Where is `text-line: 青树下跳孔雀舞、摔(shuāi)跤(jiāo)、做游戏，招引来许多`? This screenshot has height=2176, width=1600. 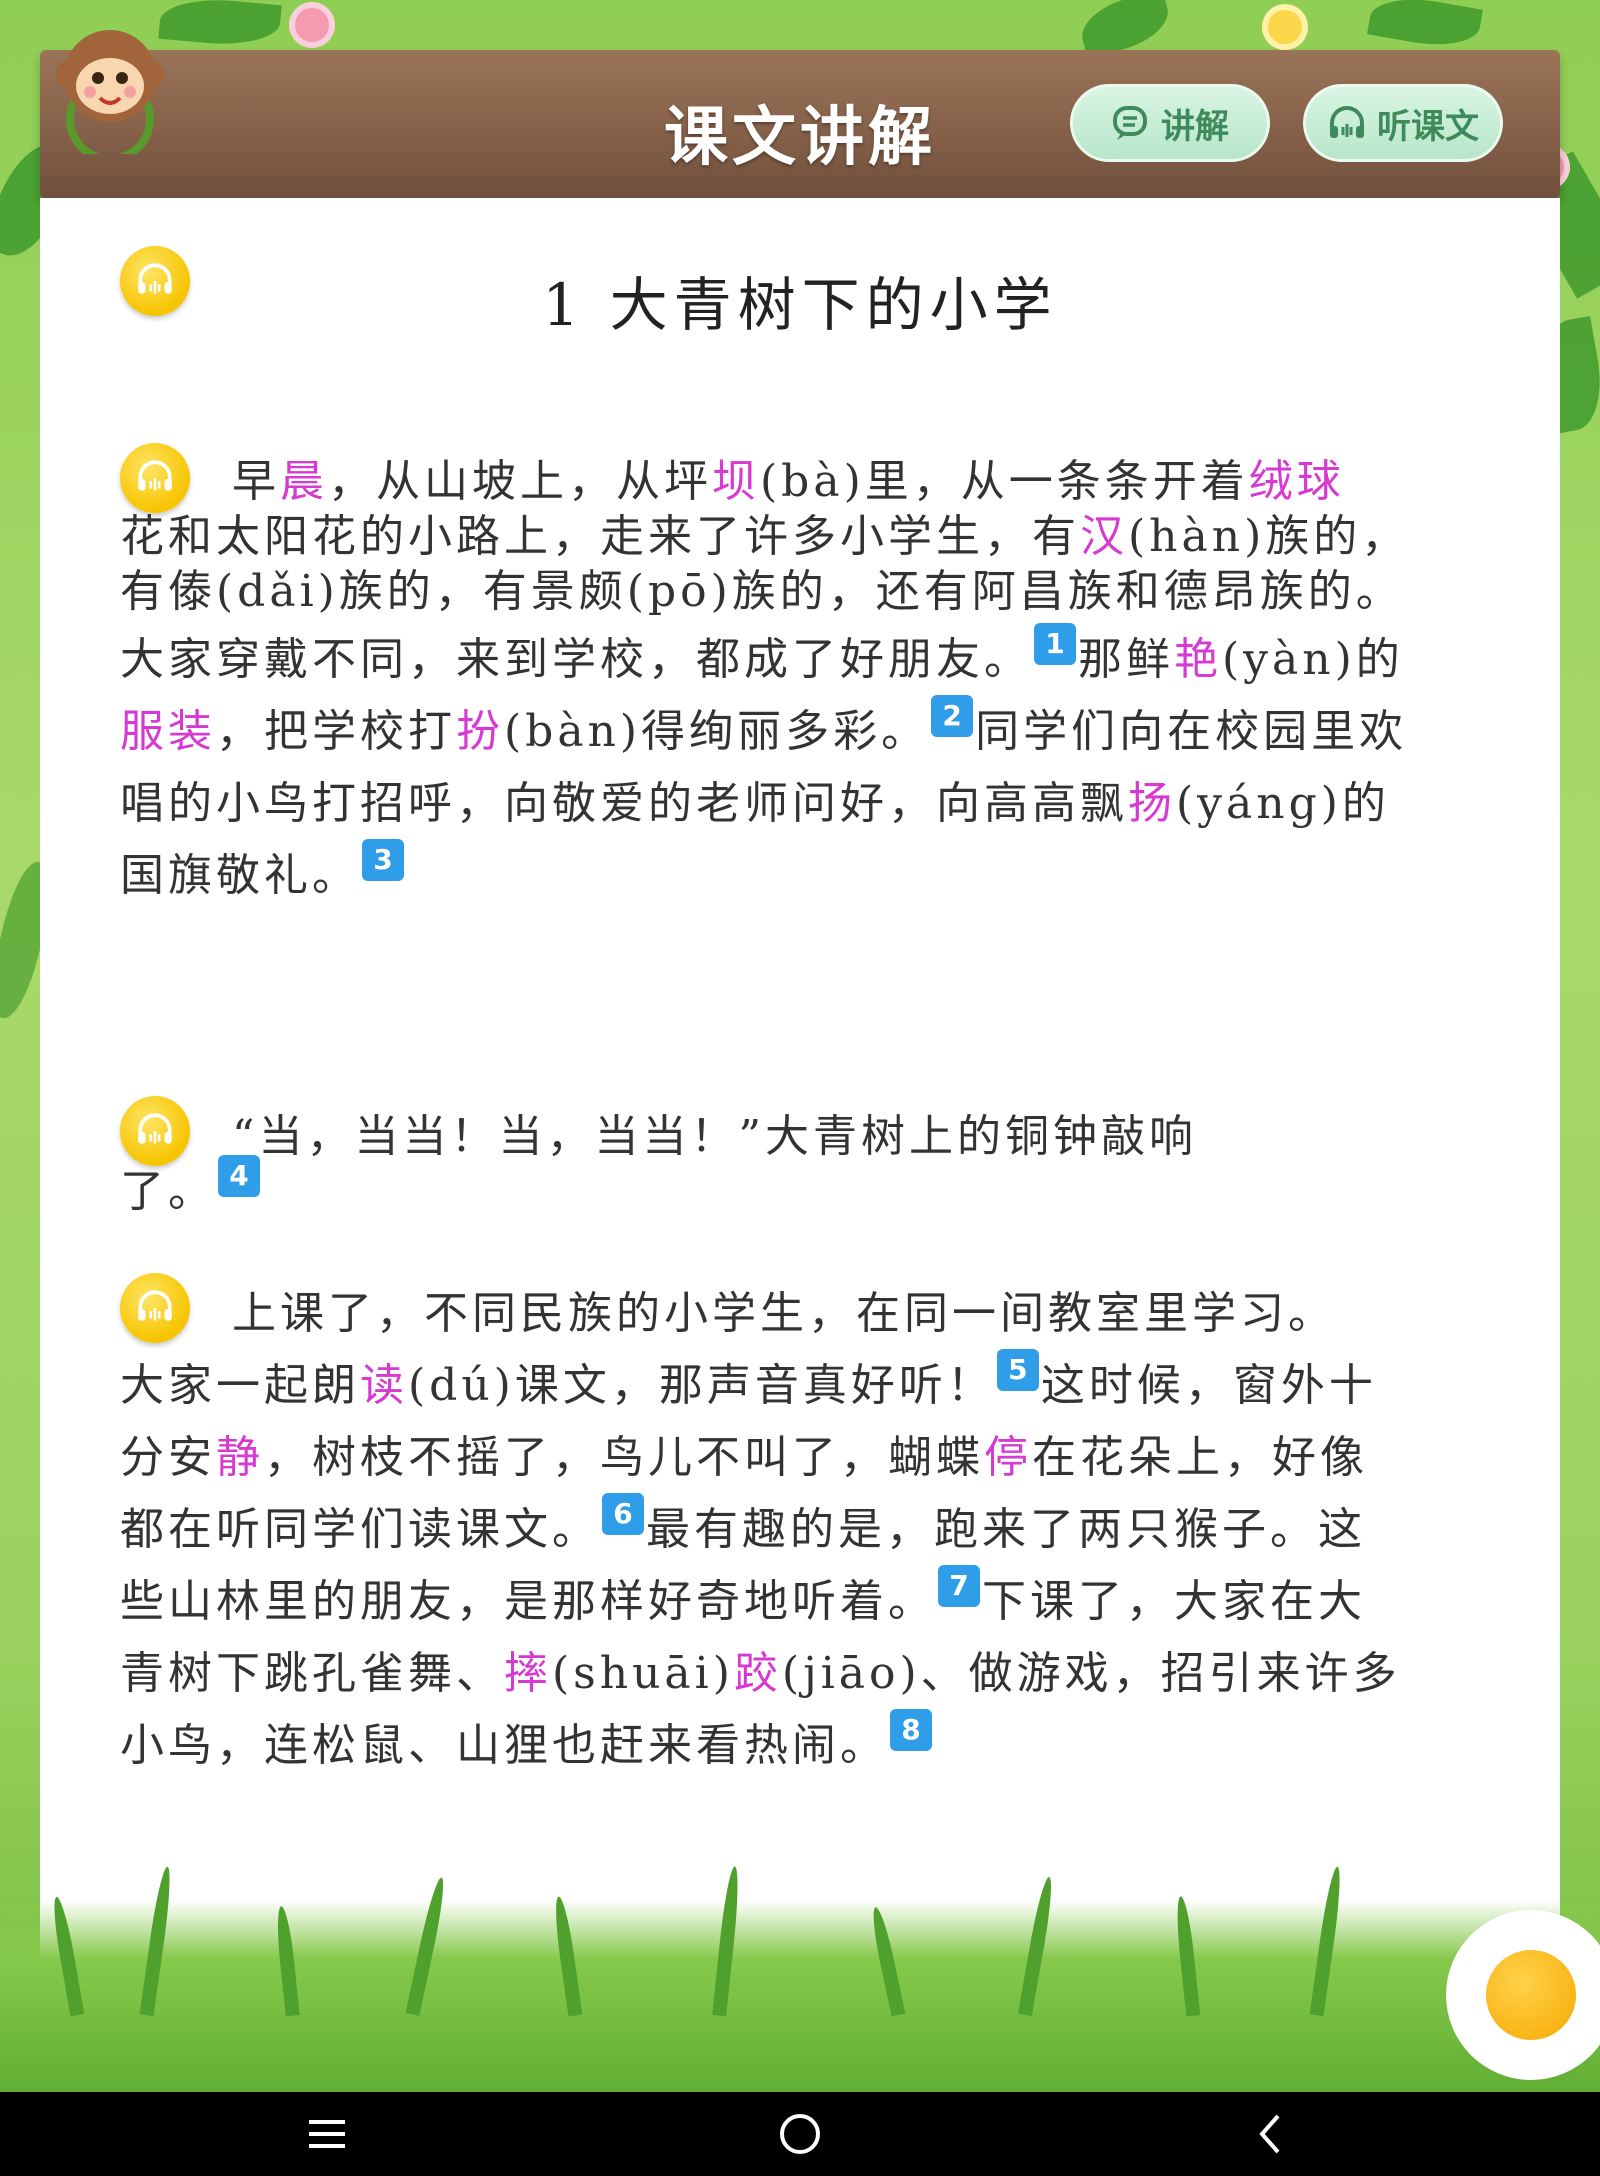 text-line: 青树下跳孔雀舞、摔(shuāi)跤(jiāo)、做游戏，招引来许多 is located at coordinates (760, 1669).